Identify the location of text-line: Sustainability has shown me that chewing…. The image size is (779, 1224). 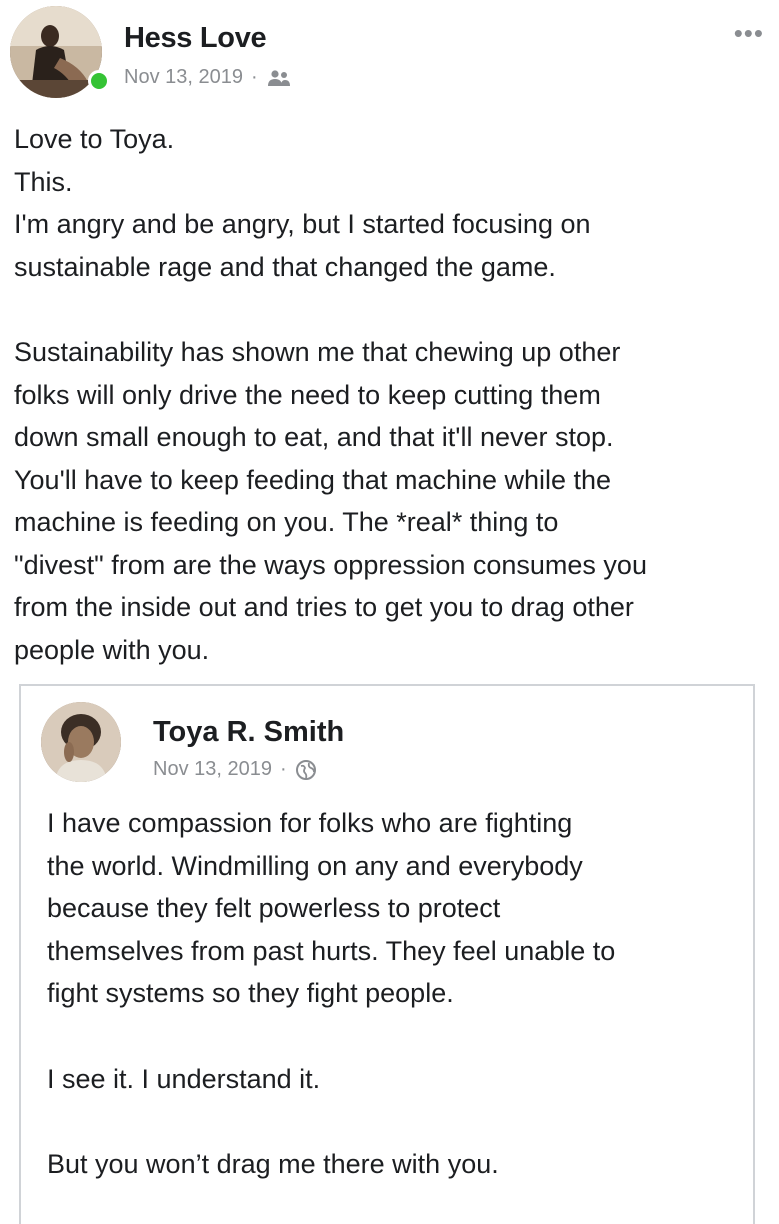
(317, 352).